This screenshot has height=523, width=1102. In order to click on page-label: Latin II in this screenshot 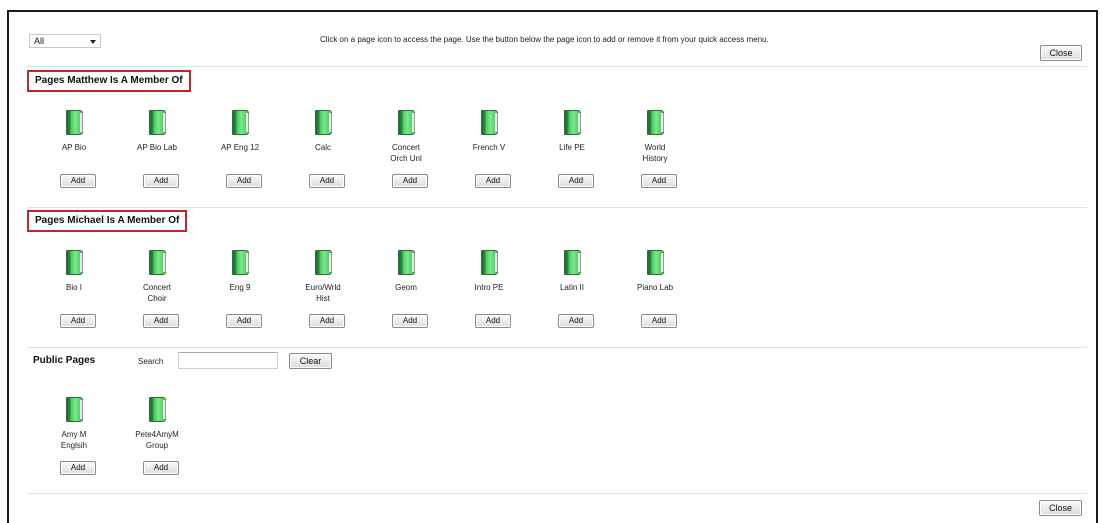, I will do `click(571, 287)`.